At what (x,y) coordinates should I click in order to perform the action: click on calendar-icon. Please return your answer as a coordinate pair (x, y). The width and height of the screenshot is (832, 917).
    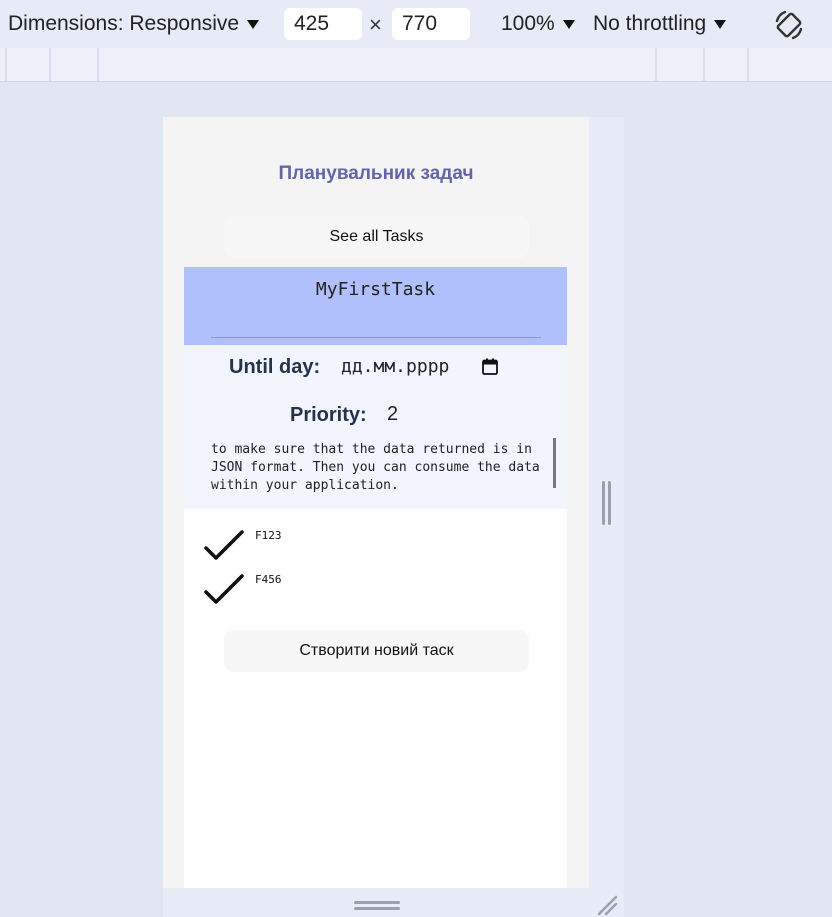
    Looking at the image, I should click on (490, 366).